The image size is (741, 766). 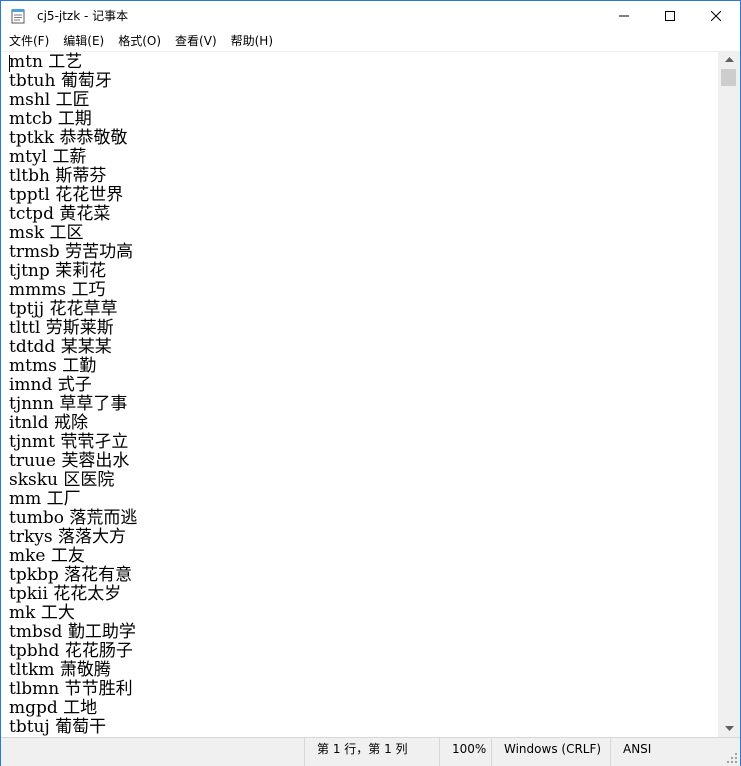 What do you see at coordinates (45, 499) in the screenshot?
I see `text-line: mm 工厂` at bounding box center [45, 499].